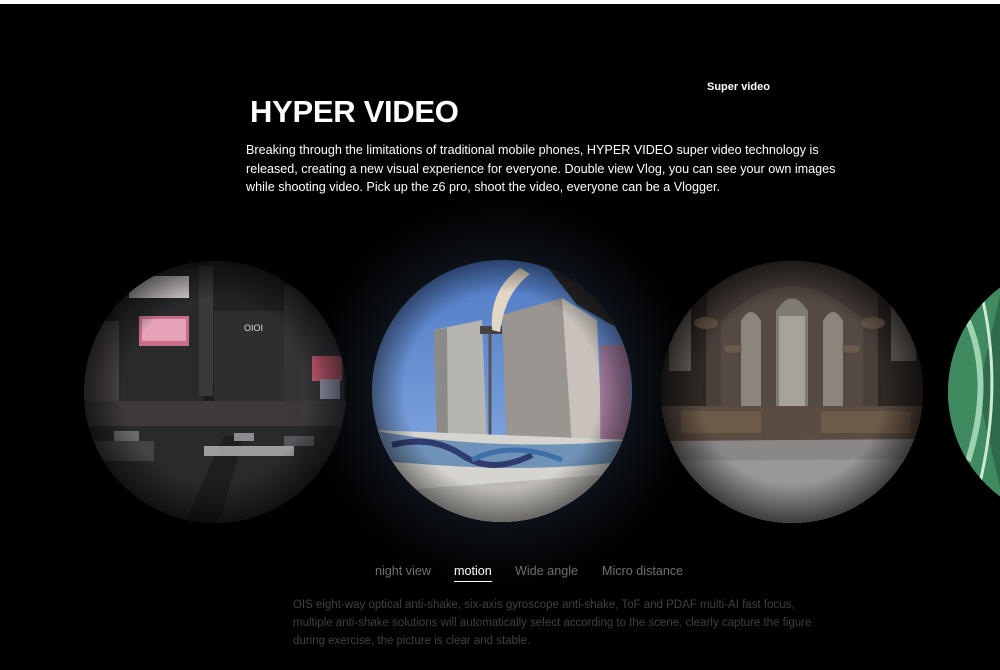 This screenshot has width=1000, height=670. Describe the element at coordinates (546, 571) in the screenshot. I see `tab-wide-angle: Wide angle` at that location.